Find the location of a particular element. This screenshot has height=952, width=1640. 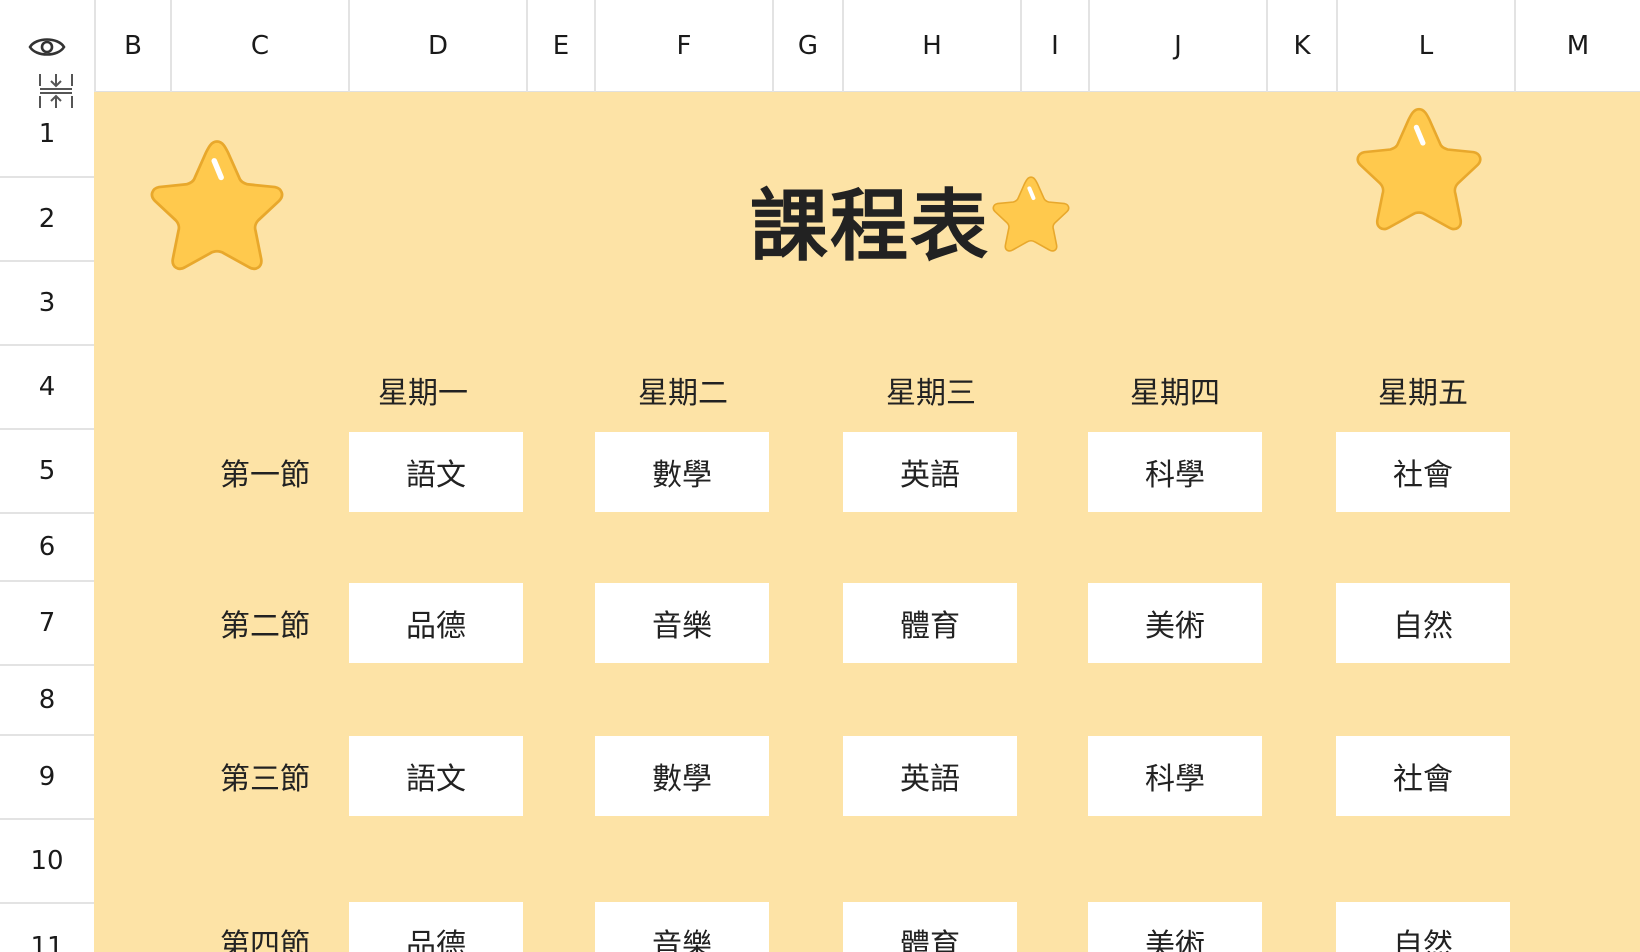

row-header-4: 4 is located at coordinates (47, 388).